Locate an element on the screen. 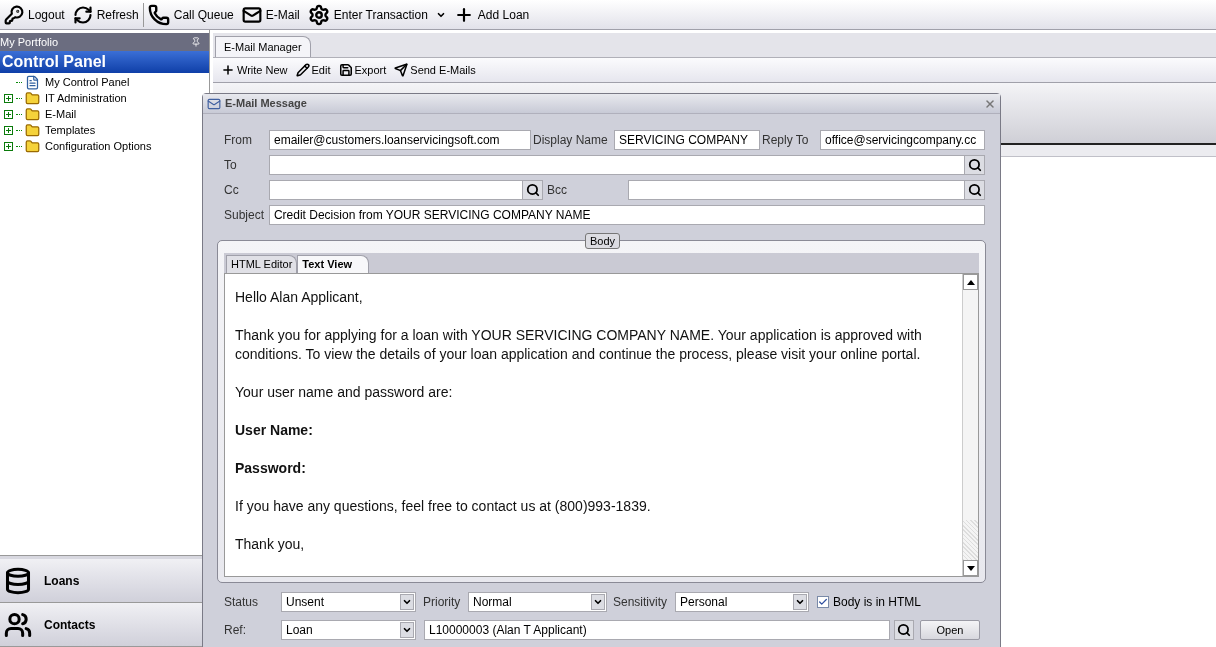 The image size is (1216, 647). phone-icon is located at coordinates (158, 14).